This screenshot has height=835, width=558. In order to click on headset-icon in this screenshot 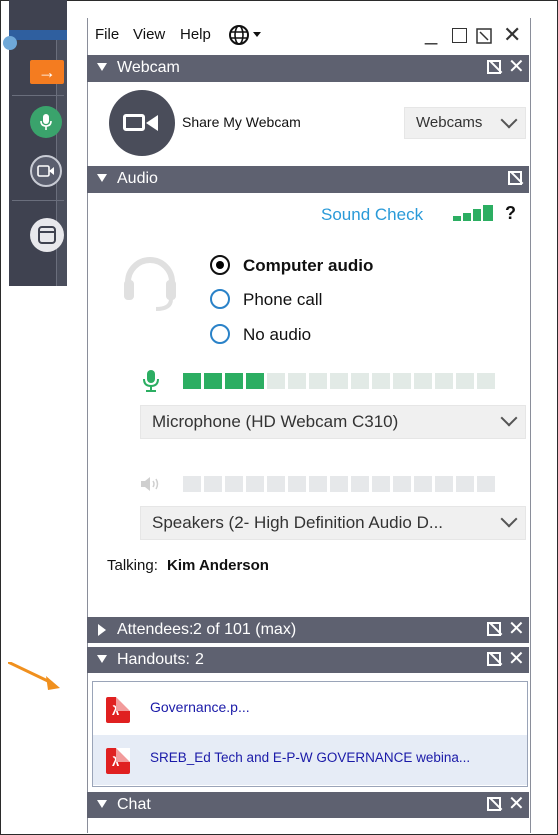, I will do `click(150, 284)`.